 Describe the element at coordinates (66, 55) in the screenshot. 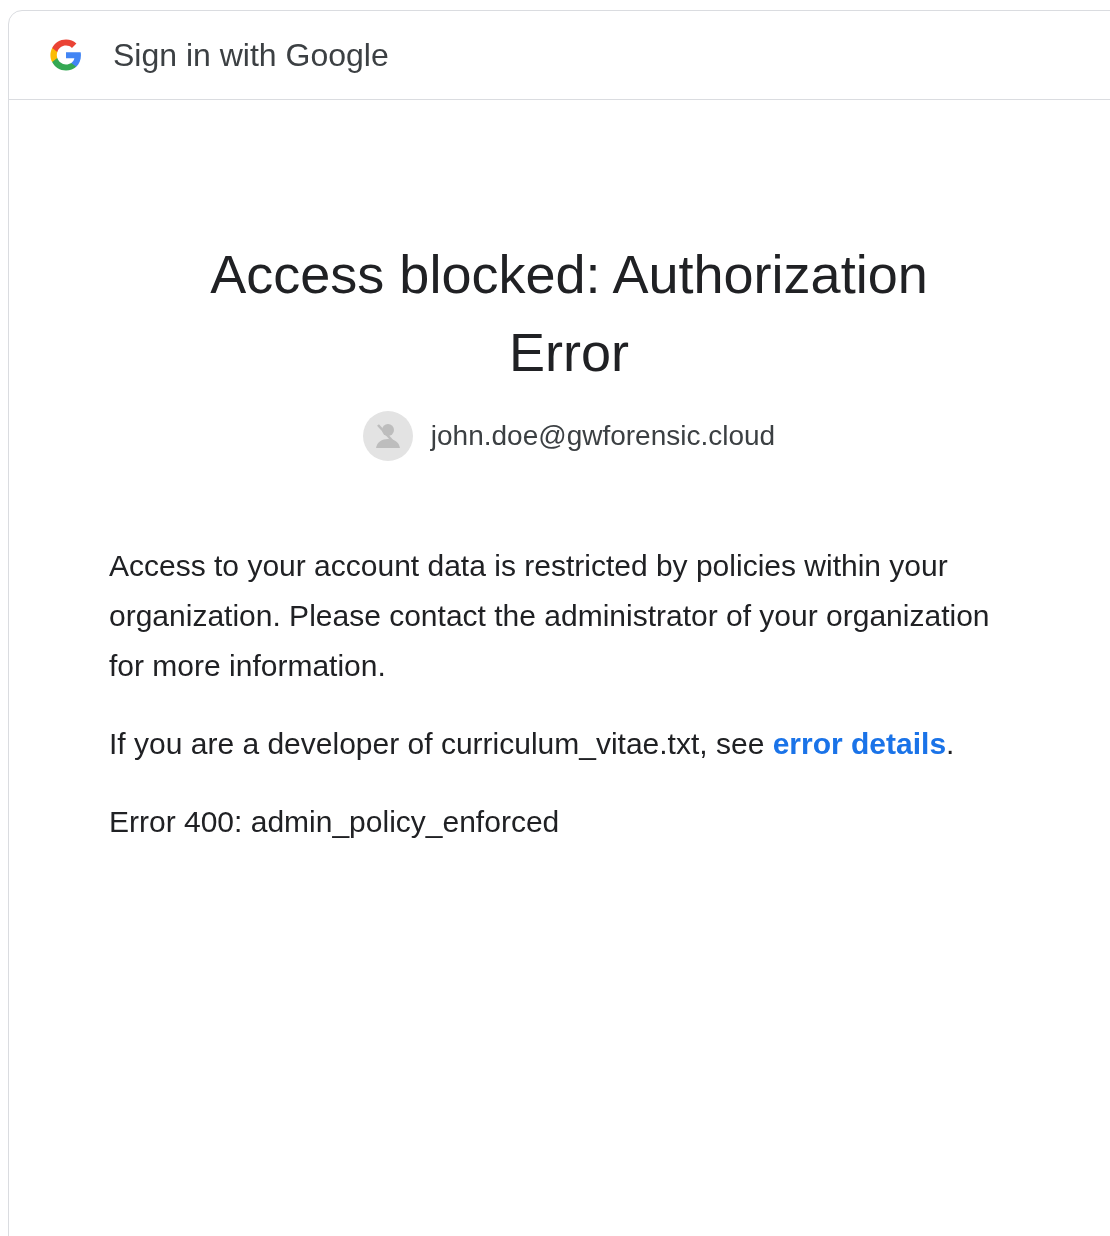

I see `google-logo-icon` at that location.